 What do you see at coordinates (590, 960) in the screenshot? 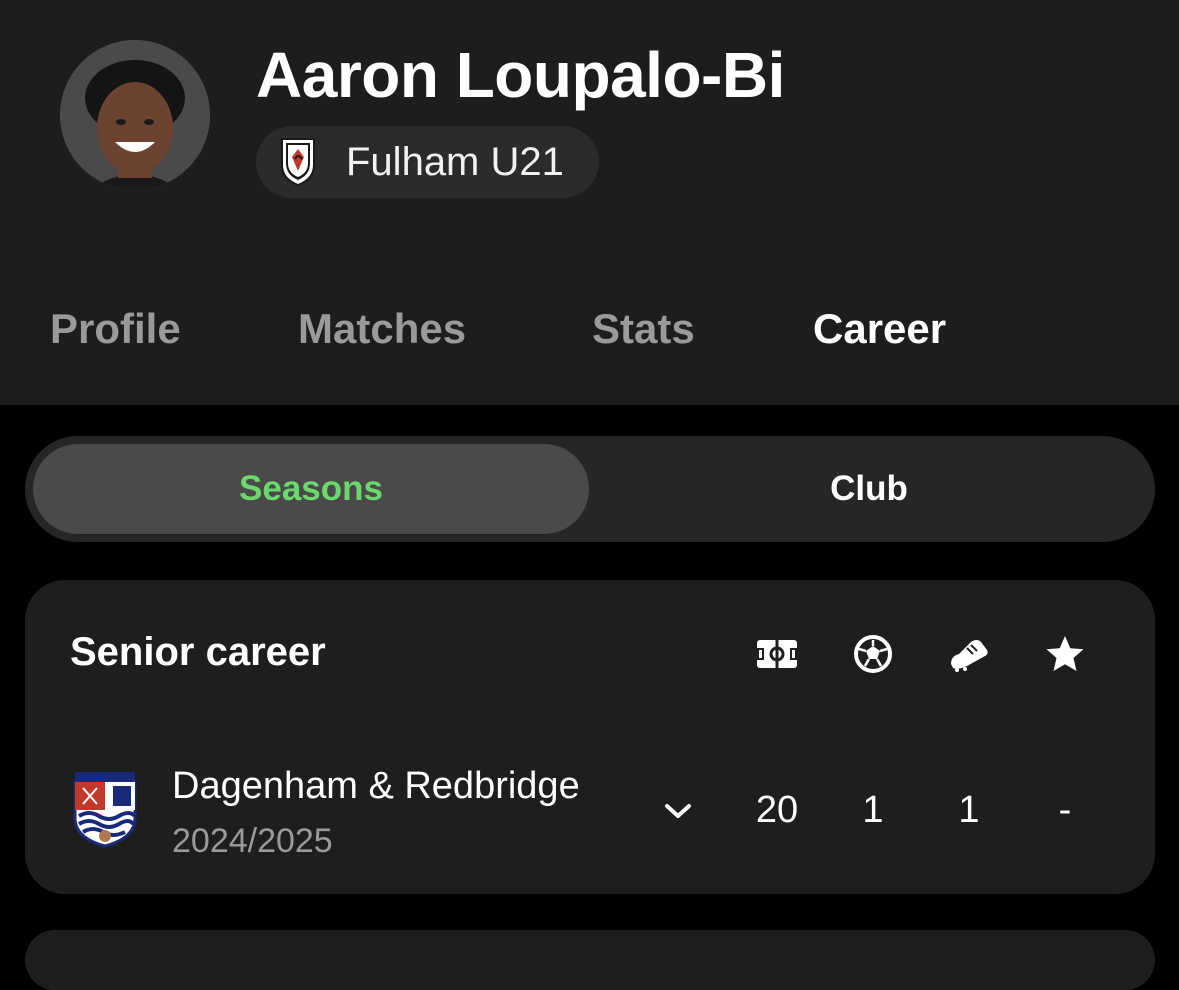
I see `next-card` at bounding box center [590, 960].